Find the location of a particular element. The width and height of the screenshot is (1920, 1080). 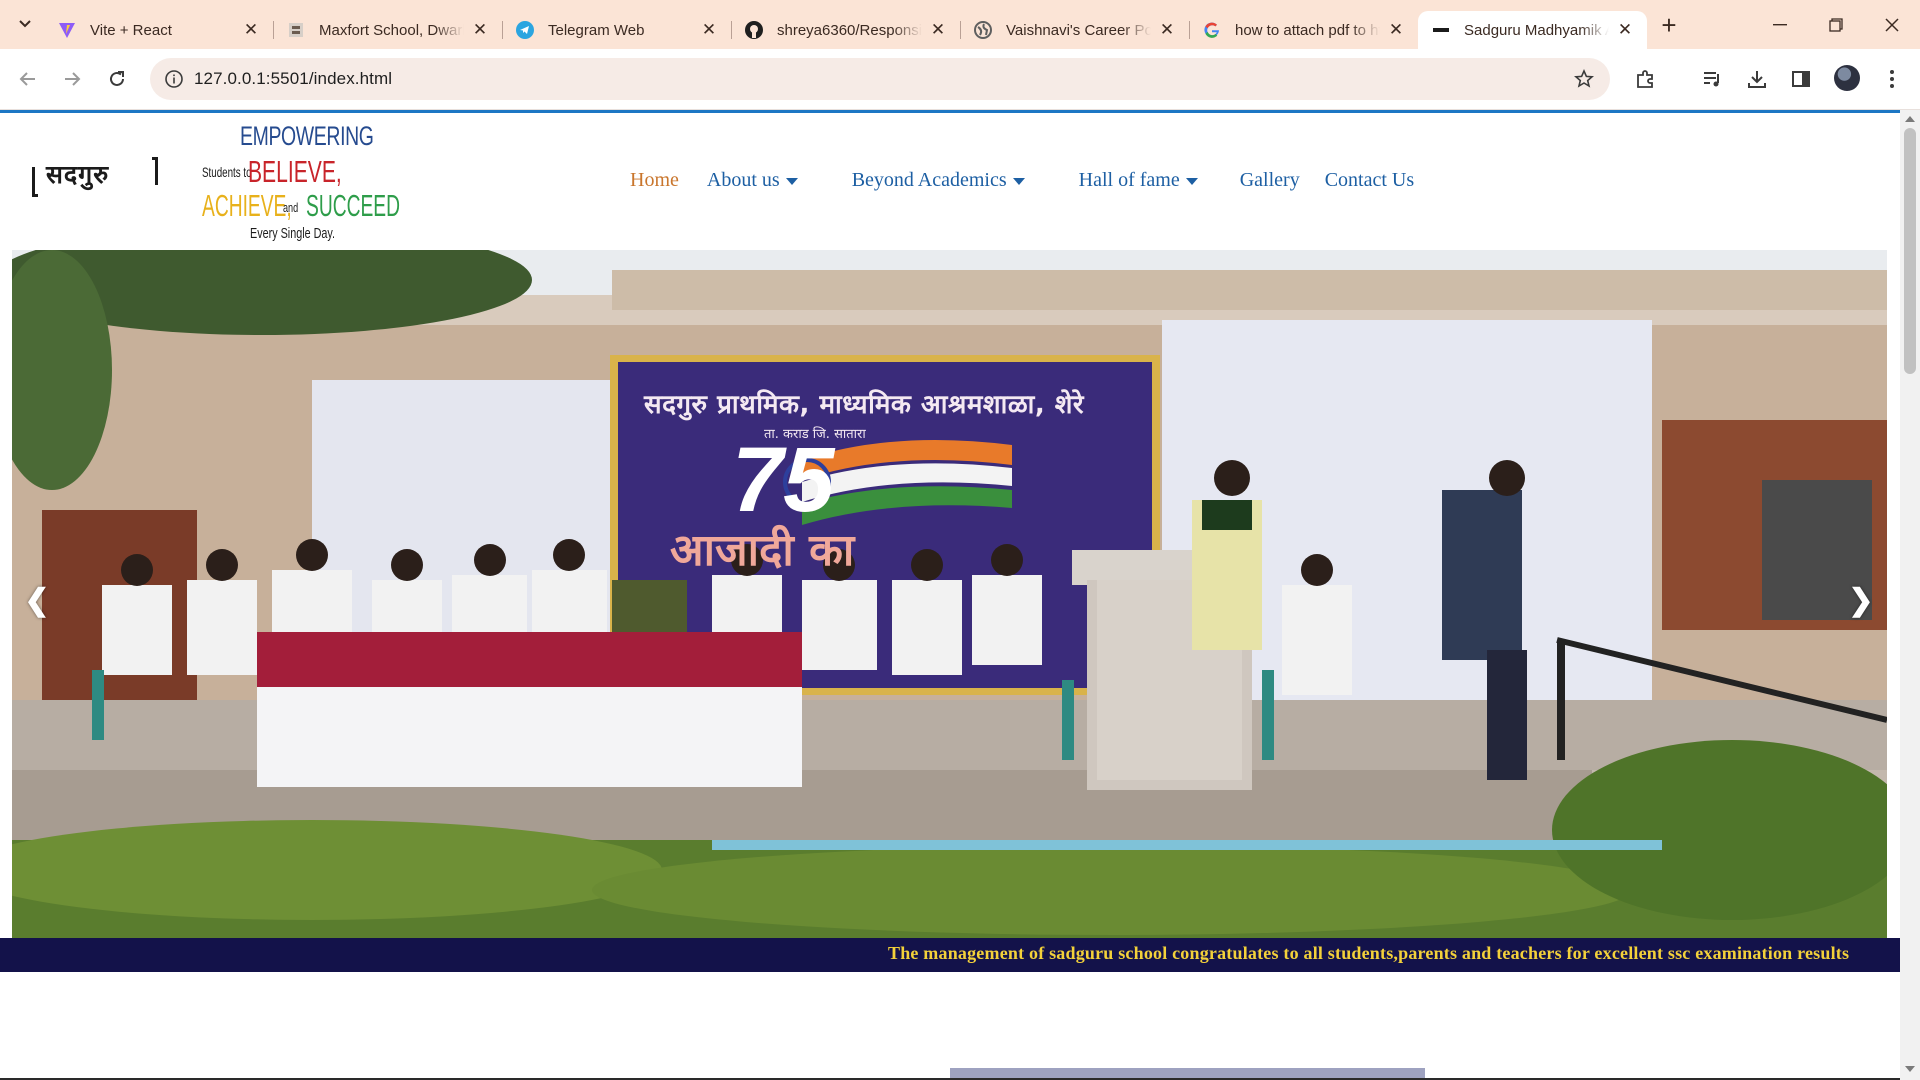

browser-tab: Maxfort School, Dwarka ✕ is located at coordinates (387, 30).